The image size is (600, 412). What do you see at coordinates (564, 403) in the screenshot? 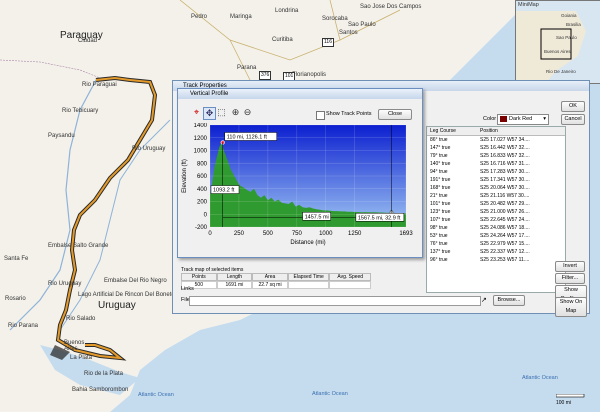
I see `scale-label: 100 mi` at bounding box center [564, 403].